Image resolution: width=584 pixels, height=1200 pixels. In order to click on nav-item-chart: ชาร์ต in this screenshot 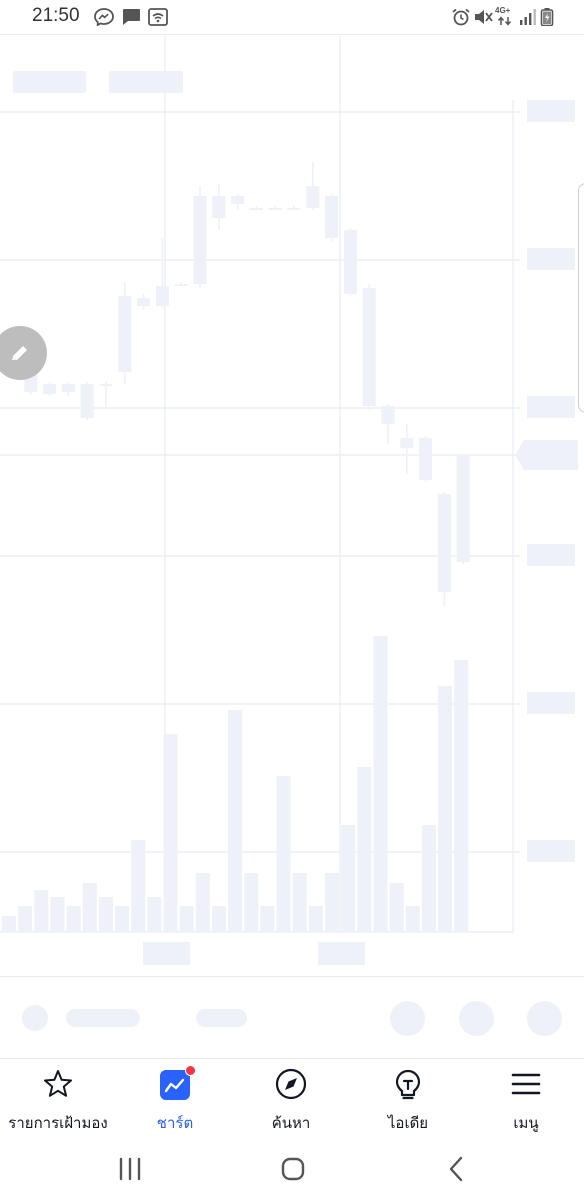, I will do `click(175, 1100)`.